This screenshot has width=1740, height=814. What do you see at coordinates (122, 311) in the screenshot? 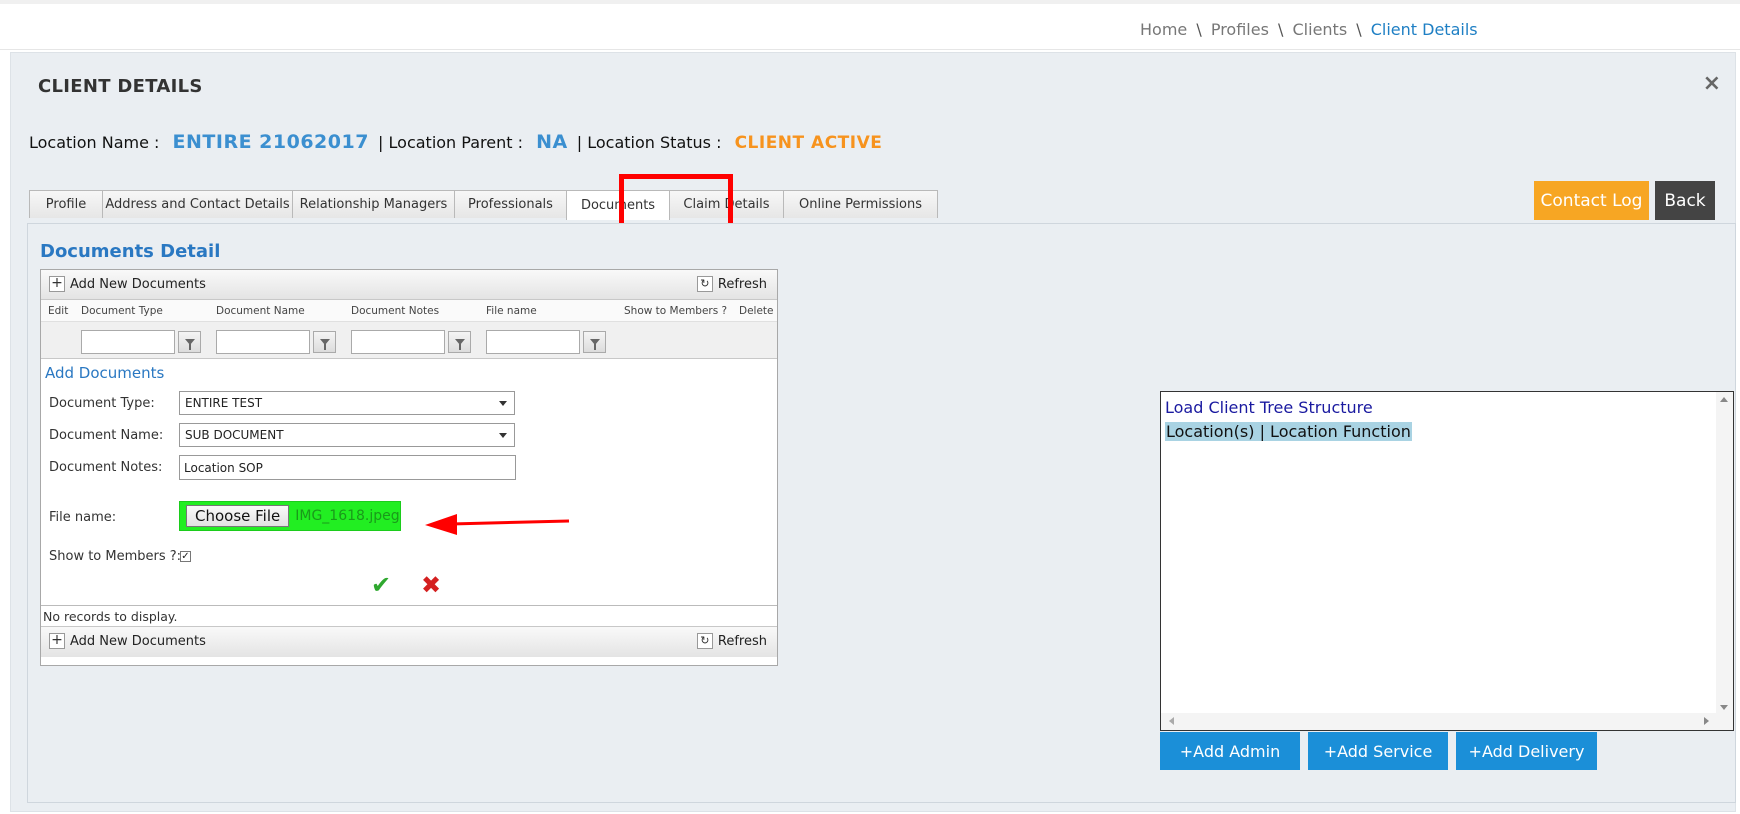
I see `column-header-document-type: Document Type` at bounding box center [122, 311].